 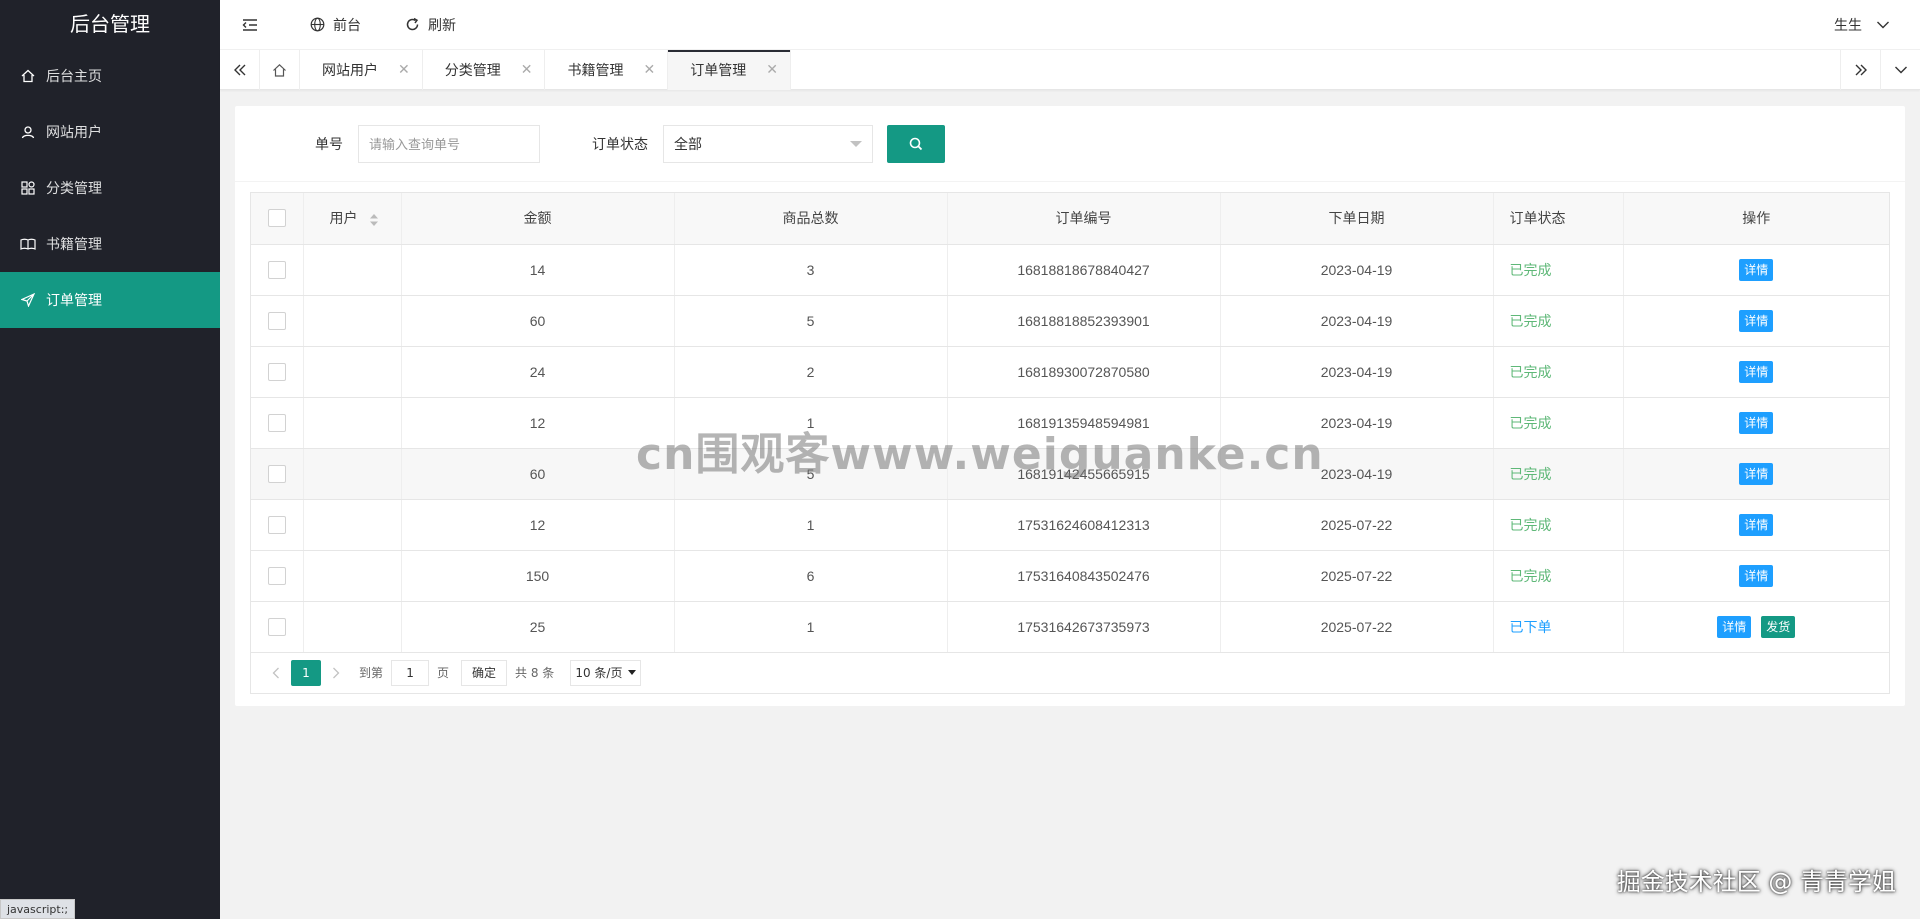 I want to click on status-select: 全部, so click(x=768, y=143).